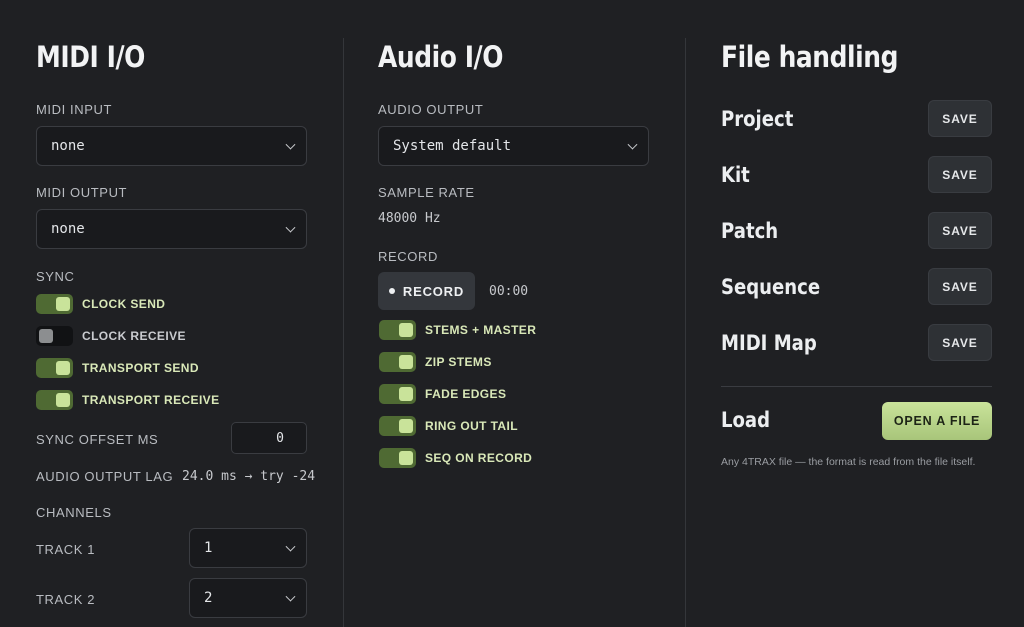 This screenshot has height=627, width=1024. I want to click on toggle-label: FADE EDGES, so click(466, 394).